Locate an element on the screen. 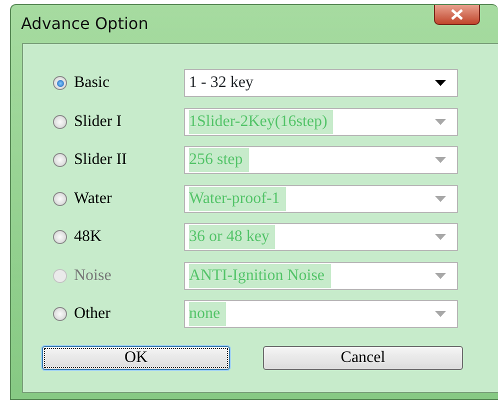  option-label: Other is located at coordinates (93, 314).